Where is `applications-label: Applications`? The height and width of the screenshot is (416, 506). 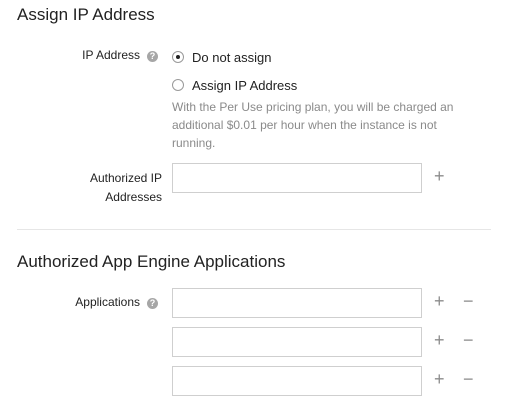 applications-label: Applications is located at coordinates (107, 302).